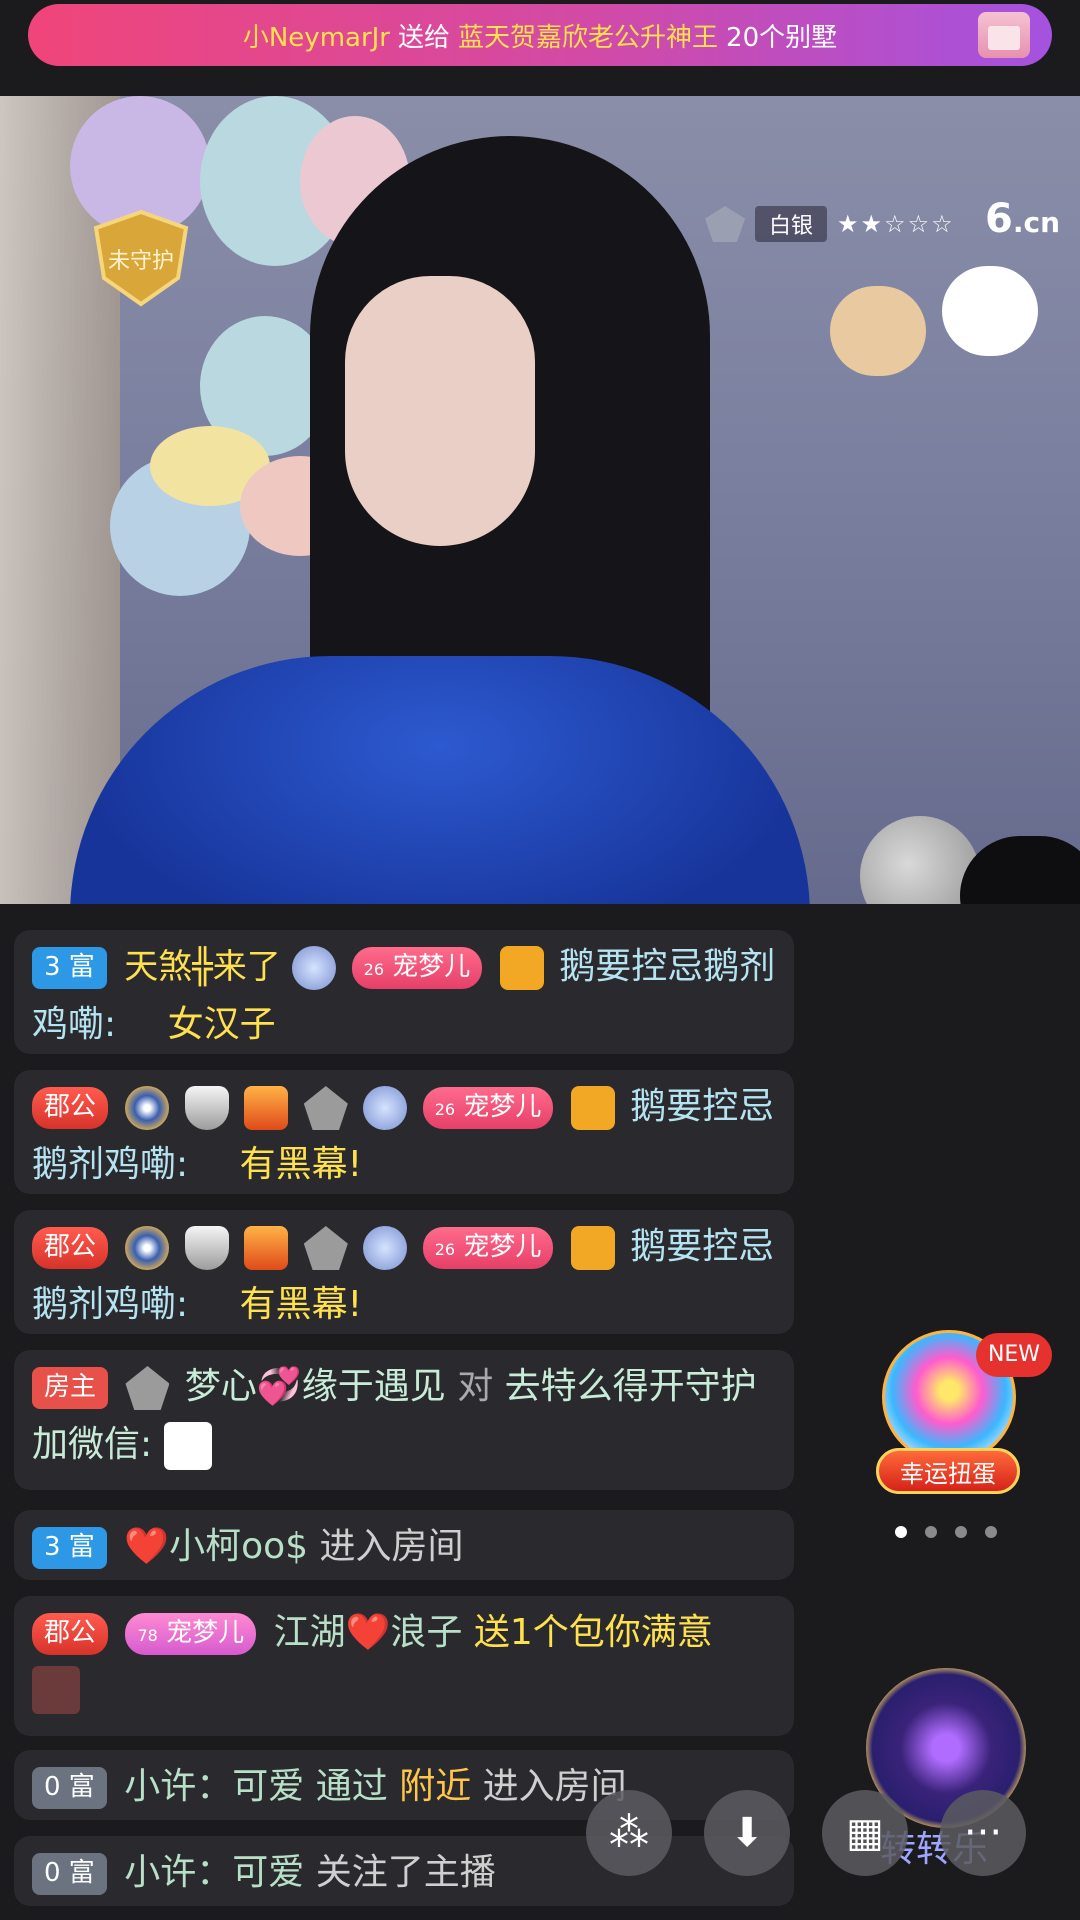 This screenshot has height=1920, width=1080. I want to click on streamer-face, so click(440, 411).